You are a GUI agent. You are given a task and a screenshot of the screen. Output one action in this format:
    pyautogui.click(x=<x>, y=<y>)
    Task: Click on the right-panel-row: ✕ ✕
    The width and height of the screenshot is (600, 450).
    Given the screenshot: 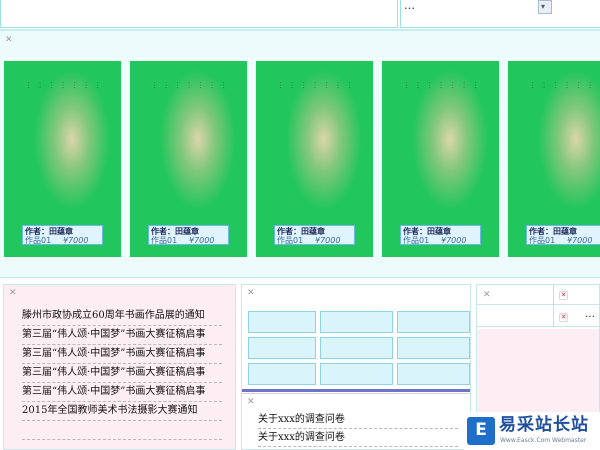 What is the action you would take?
    pyautogui.click(x=538, y=295)
    